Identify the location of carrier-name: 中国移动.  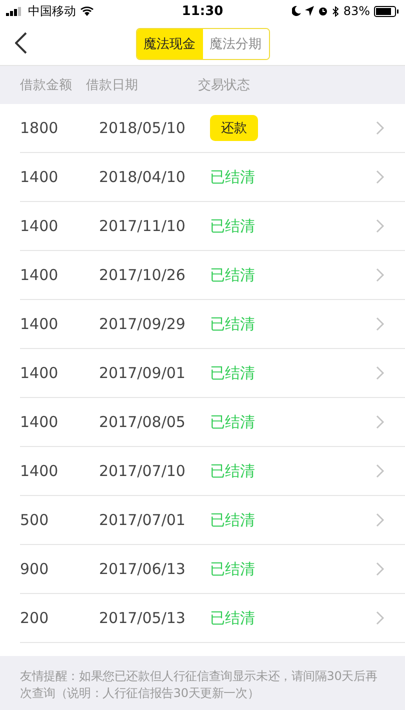
(52, 11).